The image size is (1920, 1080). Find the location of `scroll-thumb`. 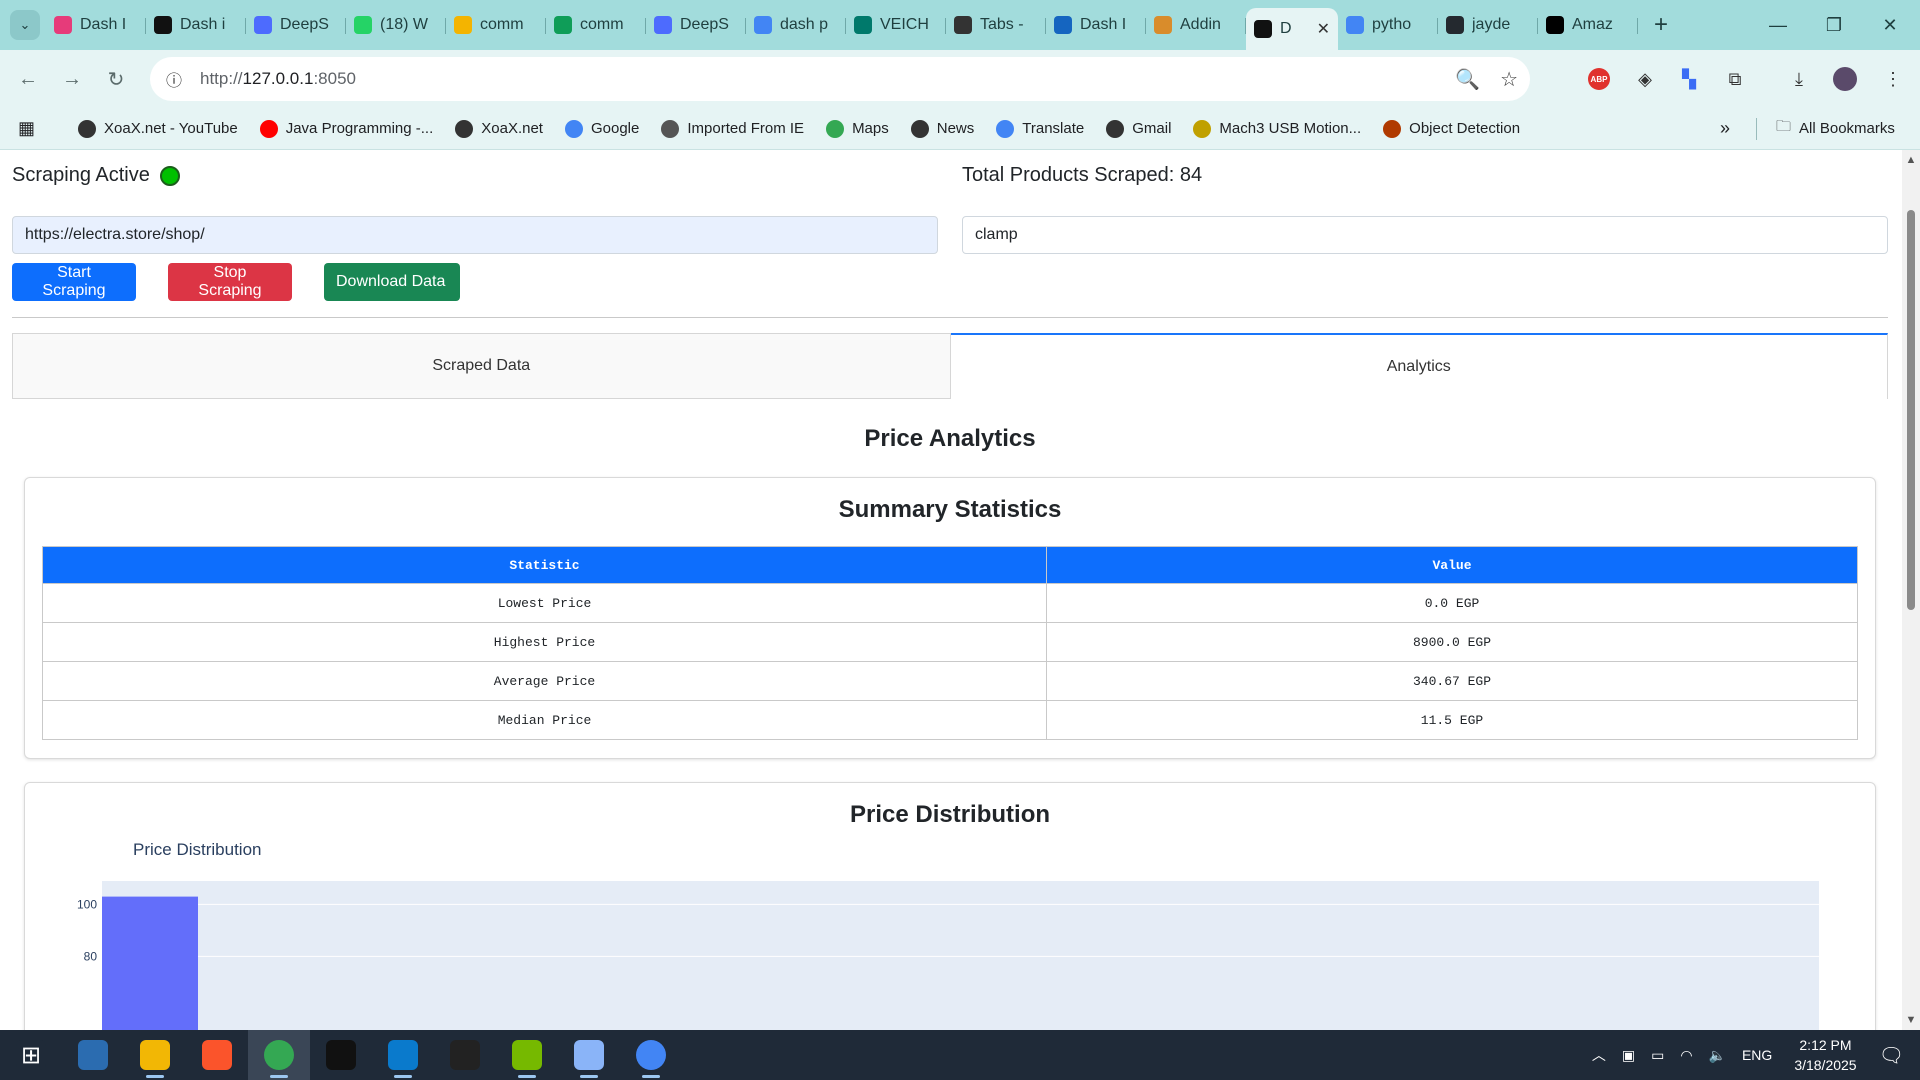

scroll-thumb is located at coordinates (1911, 410).